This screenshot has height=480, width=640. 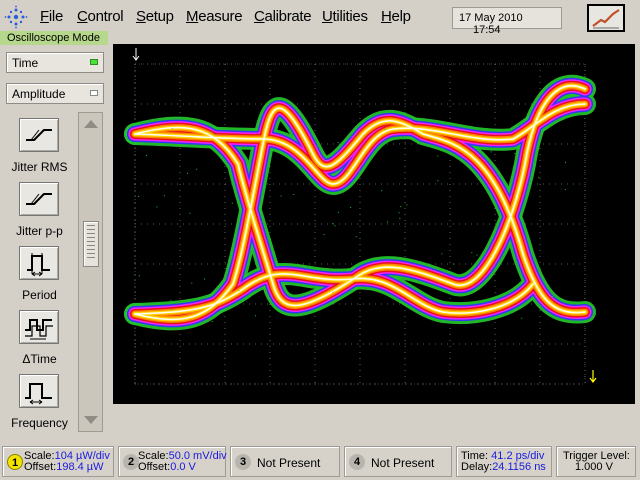 I want to click on jitter-pp-button: Jitter p-p, so click(x=39, y=214).